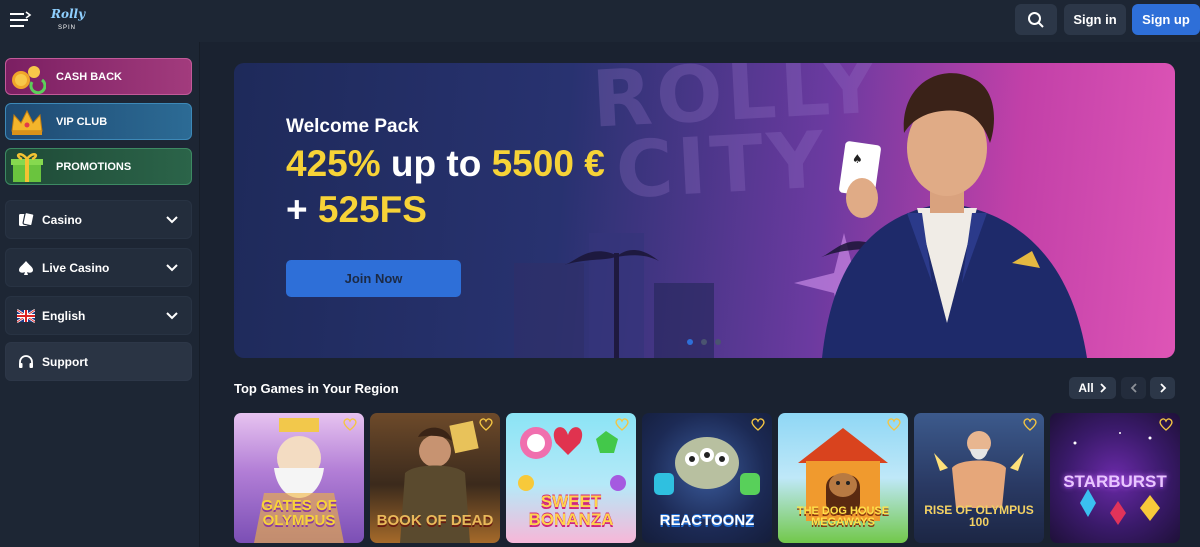 This screenshot has height=547, width=1200. I want to click on sidebar-item-label: CASH BACK, so click(89, 76).